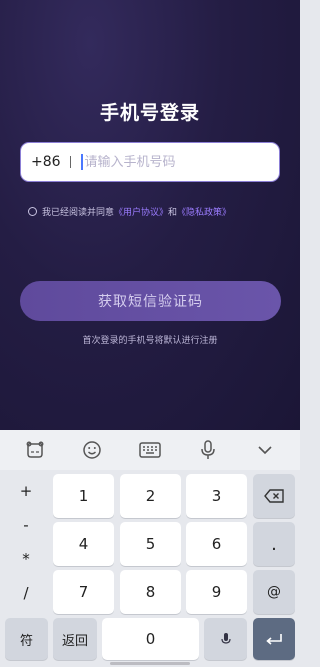  Describe the element at coordinates (150, 301) in the screenshot. I see `get-code-button: 获取短信验证码` at that location.